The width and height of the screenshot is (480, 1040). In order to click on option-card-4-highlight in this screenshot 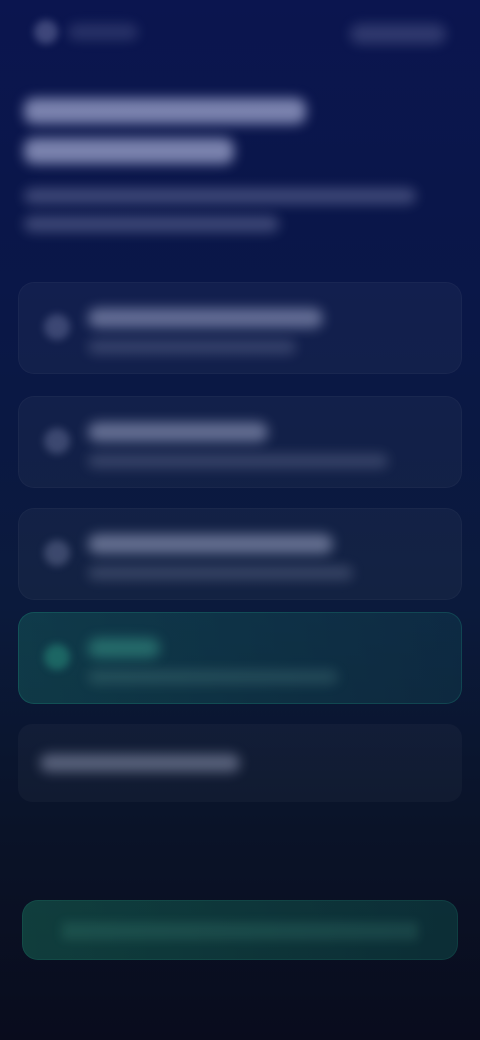, I will do `click(240, 658)`.